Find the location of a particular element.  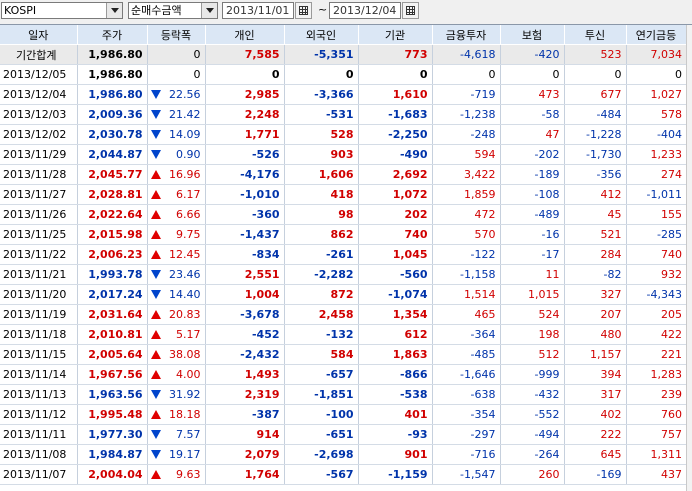

cell-pension: 155 is located at coordinates (656, 214).